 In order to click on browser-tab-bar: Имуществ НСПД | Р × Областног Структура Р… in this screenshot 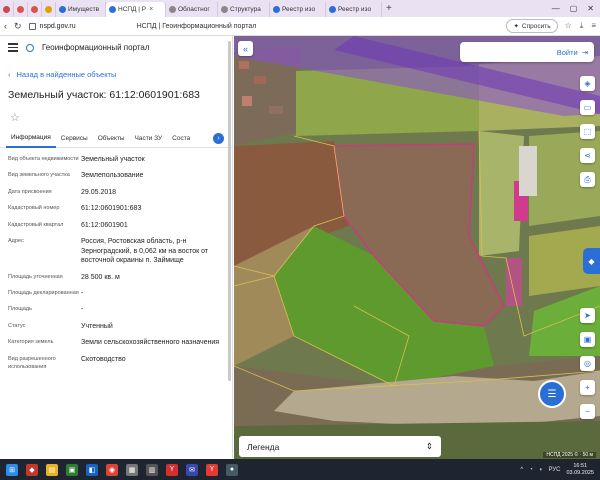, I will do `click(300, 8)`.